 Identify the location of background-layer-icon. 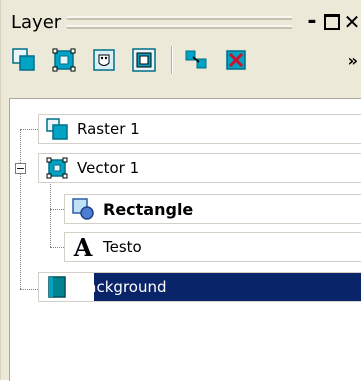
(57, 287).